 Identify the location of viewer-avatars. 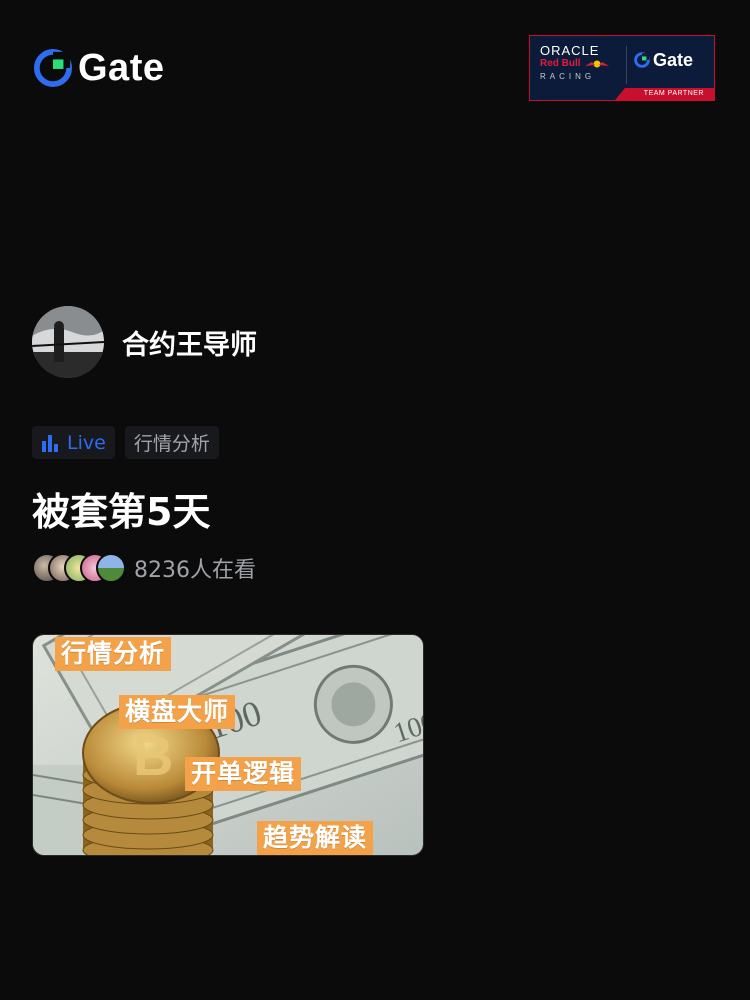
(79, 568).